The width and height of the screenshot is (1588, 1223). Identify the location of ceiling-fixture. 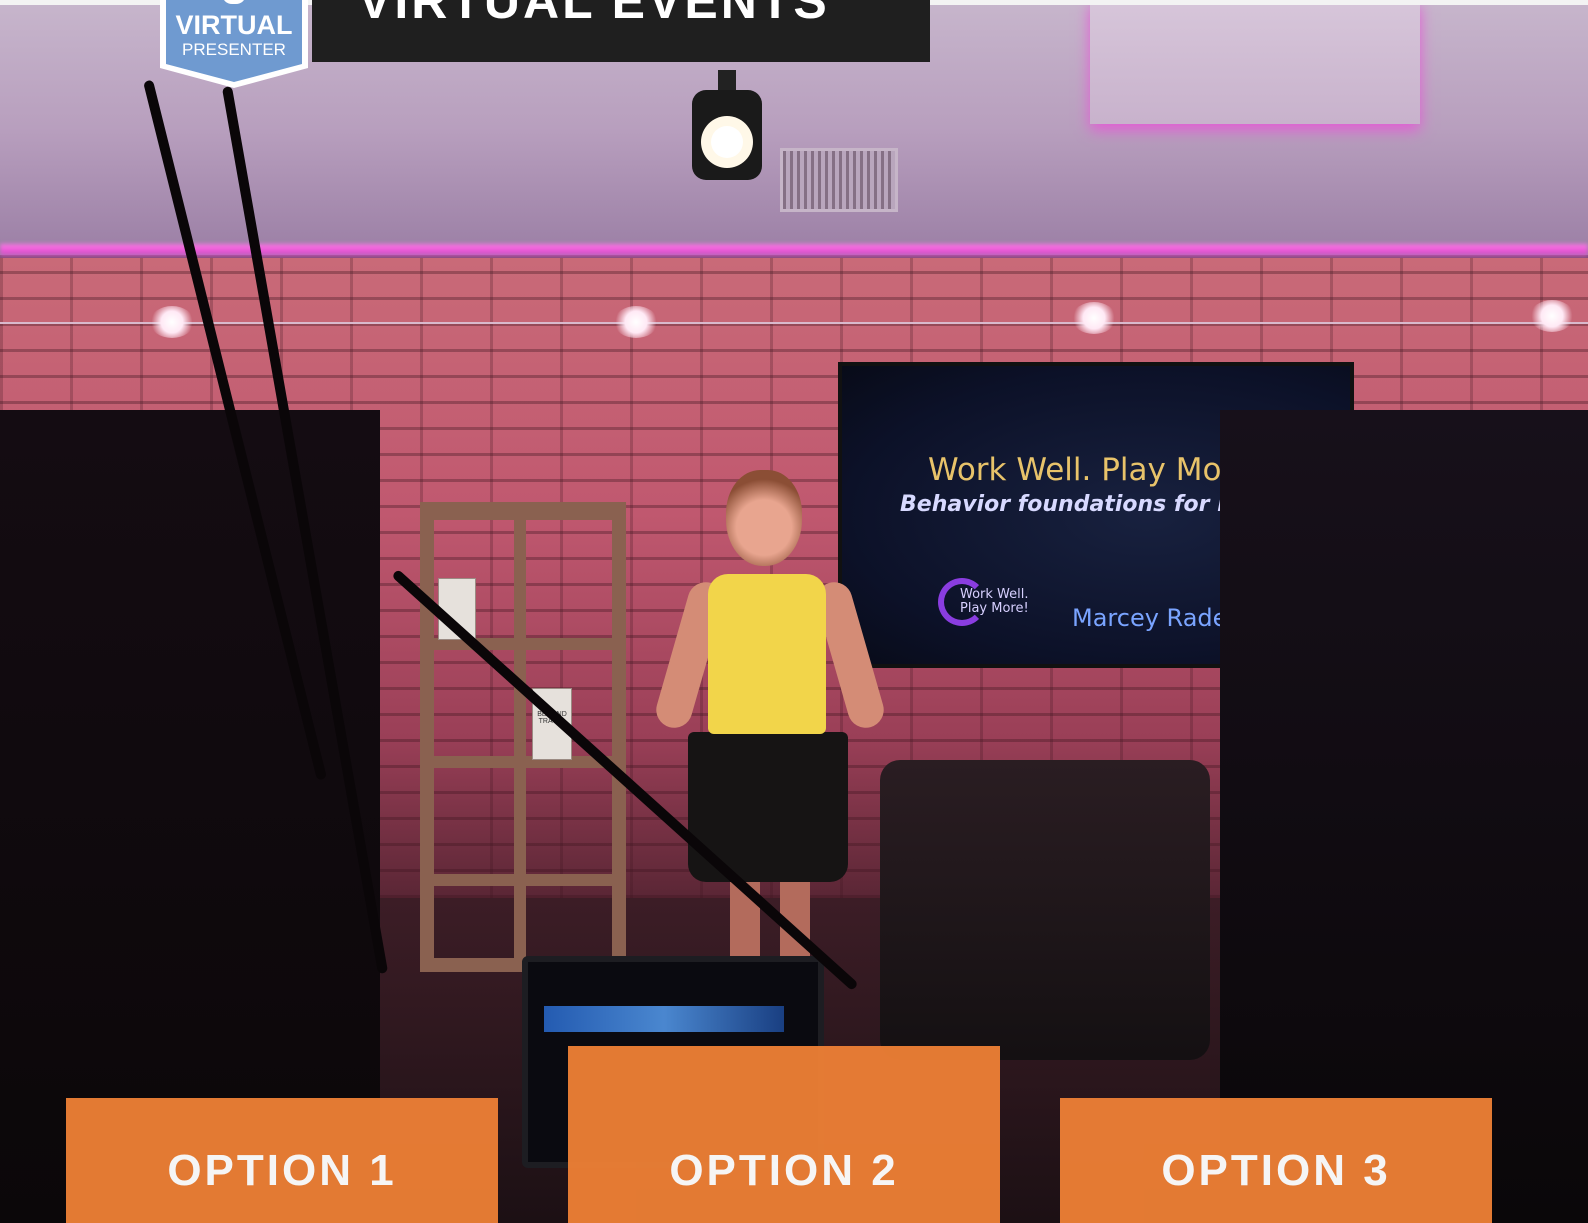
(1255, 62).